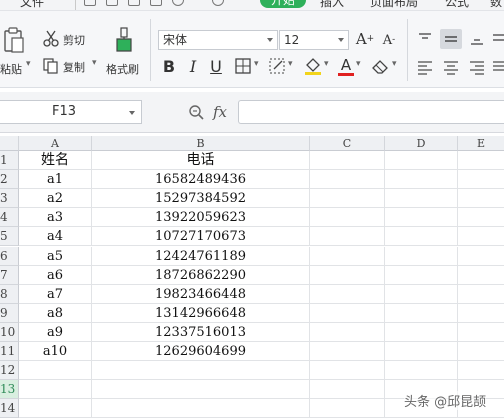 The width and height of the screenshot is (504, 420). Describe the element at coordinates (332, 5) in the screenshot. I see `tab-insert: 插入` at that location.